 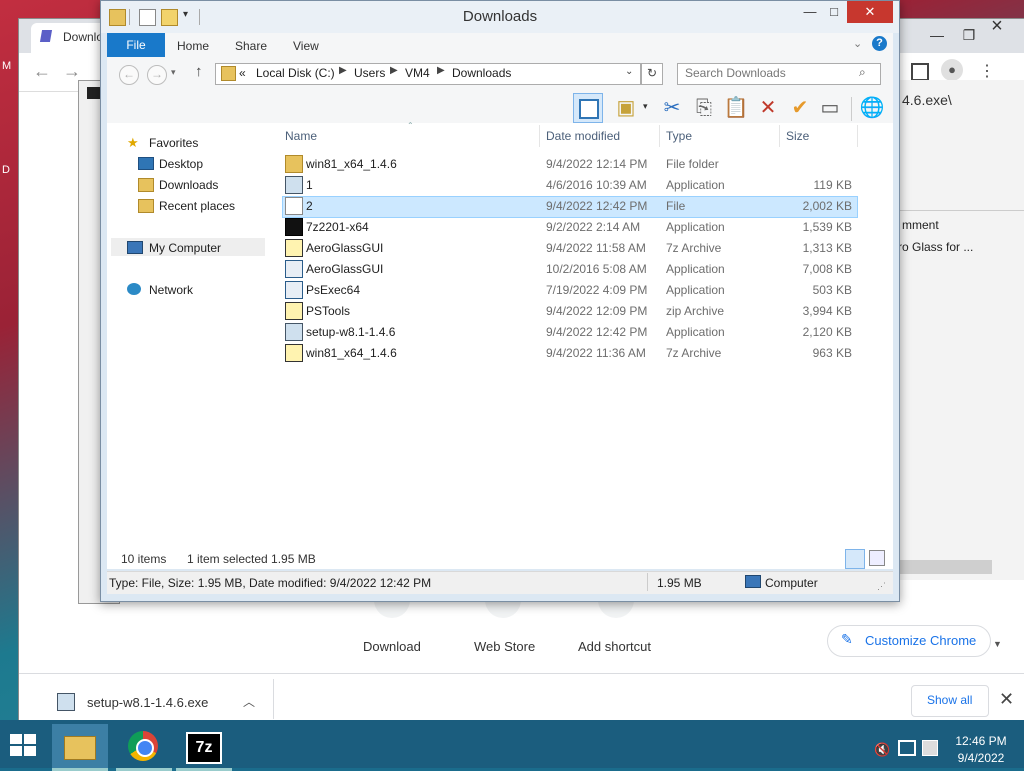 I want to click on toolbar-dropdown-icon: ▾, so click(x=645, y=106).